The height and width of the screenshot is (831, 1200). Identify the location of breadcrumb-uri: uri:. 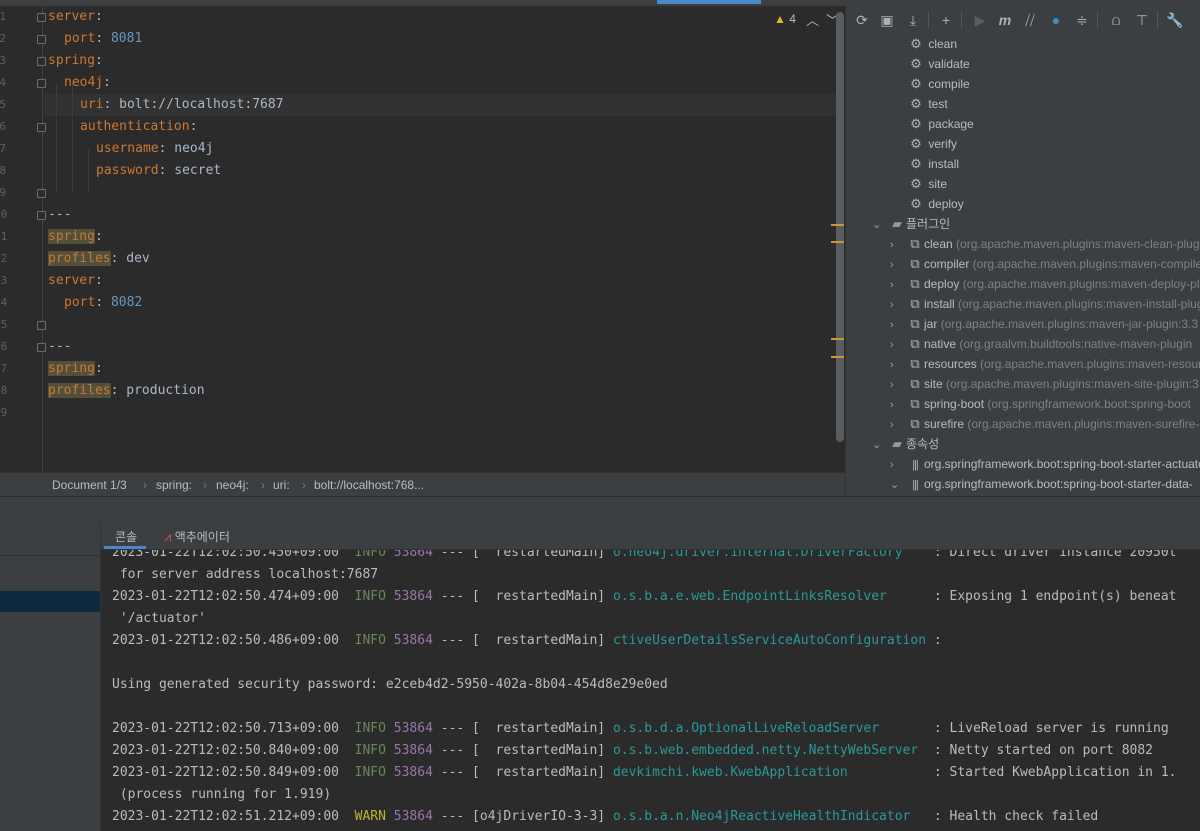
(281, 485).